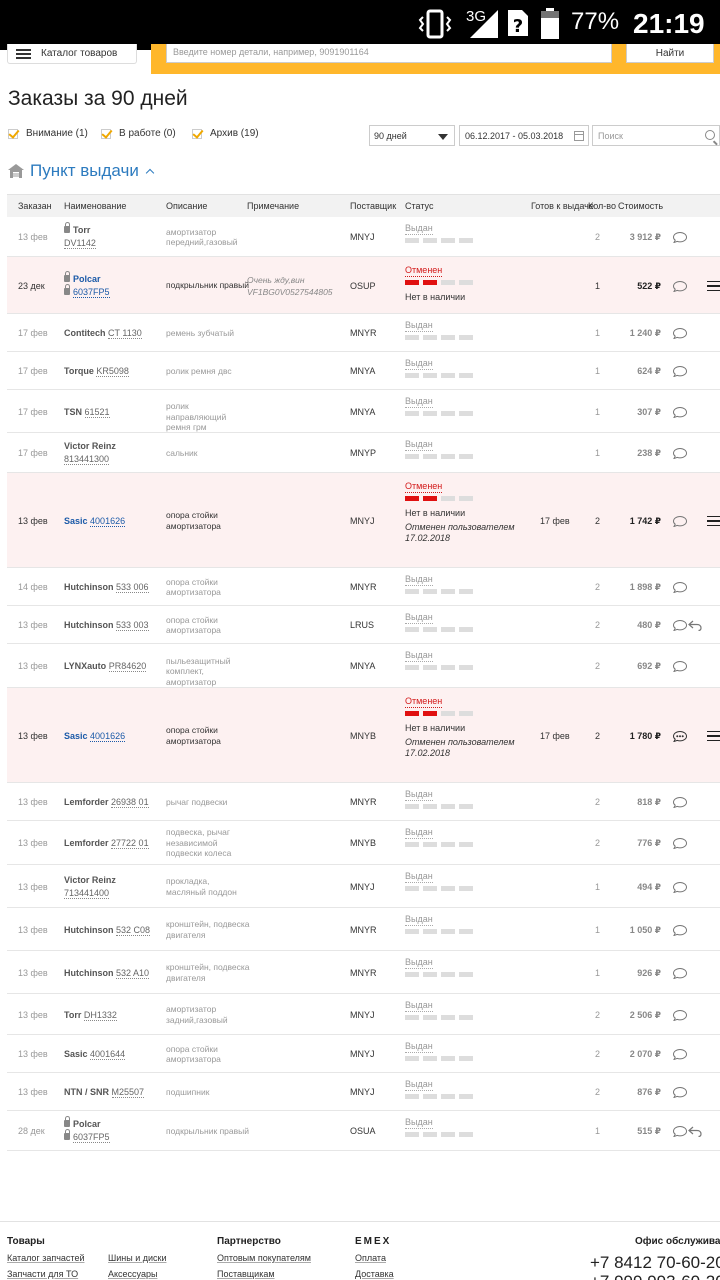 Image resolution: width=720 pixels, height=1280 pixels. What do you see at coordinates (45, 1258) in the screenshot?
I see `footer-link-catalog: Каталог запчастей` at bounding box center [45, 1258].